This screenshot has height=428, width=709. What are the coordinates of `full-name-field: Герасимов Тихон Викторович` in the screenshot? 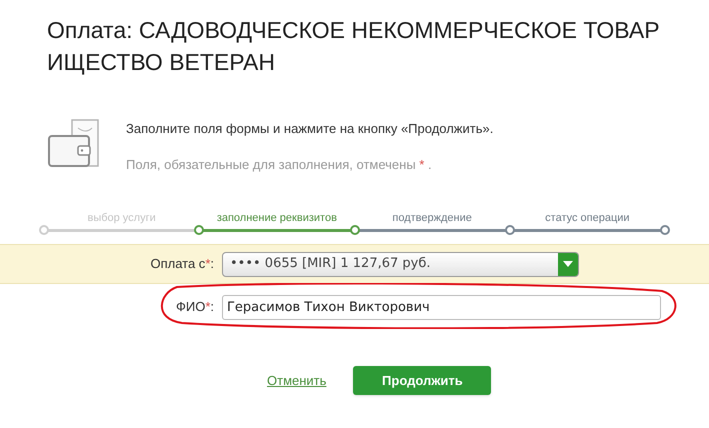 It's located at (441, 307).